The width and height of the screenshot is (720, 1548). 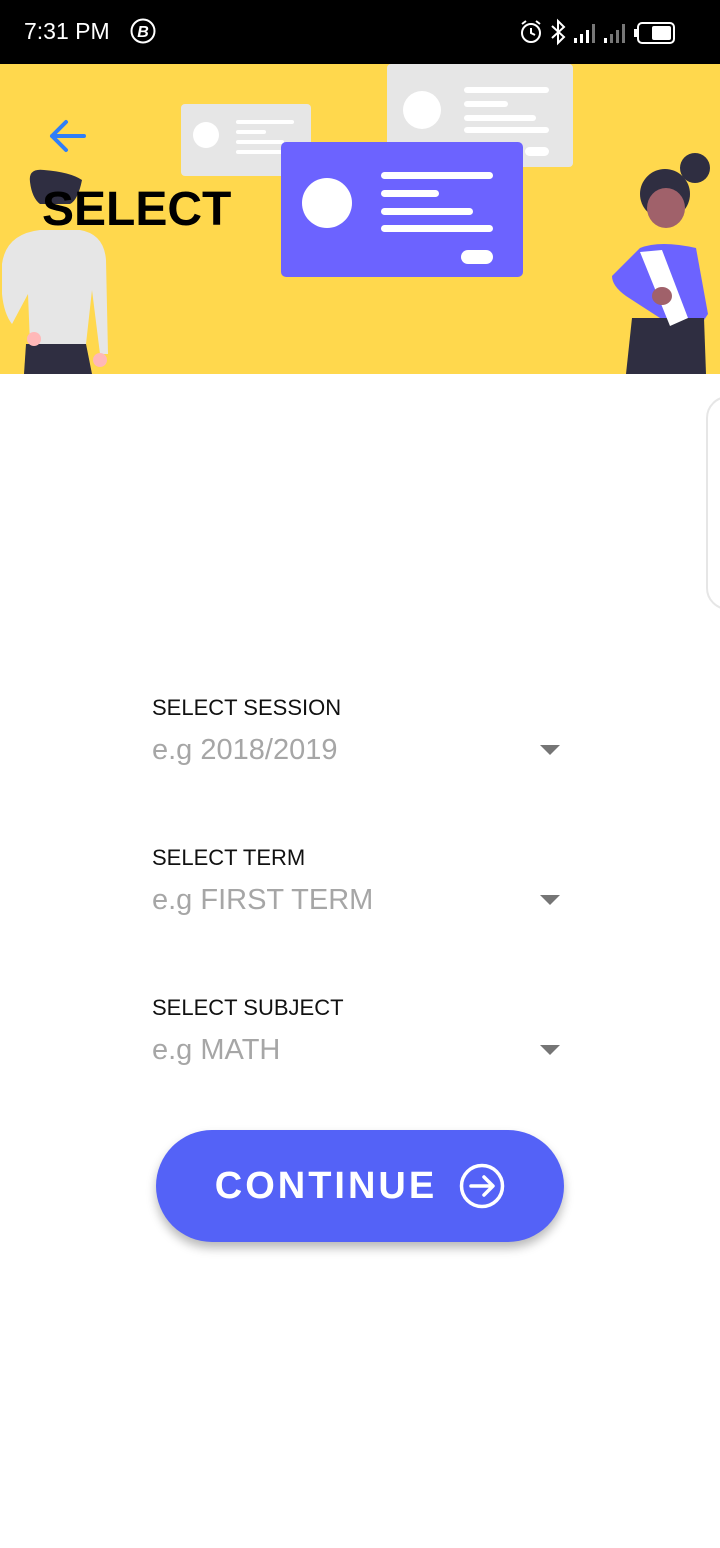 What do you see at coordinates (229, 857) in the screenshot?
I see `term-label: SELECT TERM` at bounding box center [229, 857].